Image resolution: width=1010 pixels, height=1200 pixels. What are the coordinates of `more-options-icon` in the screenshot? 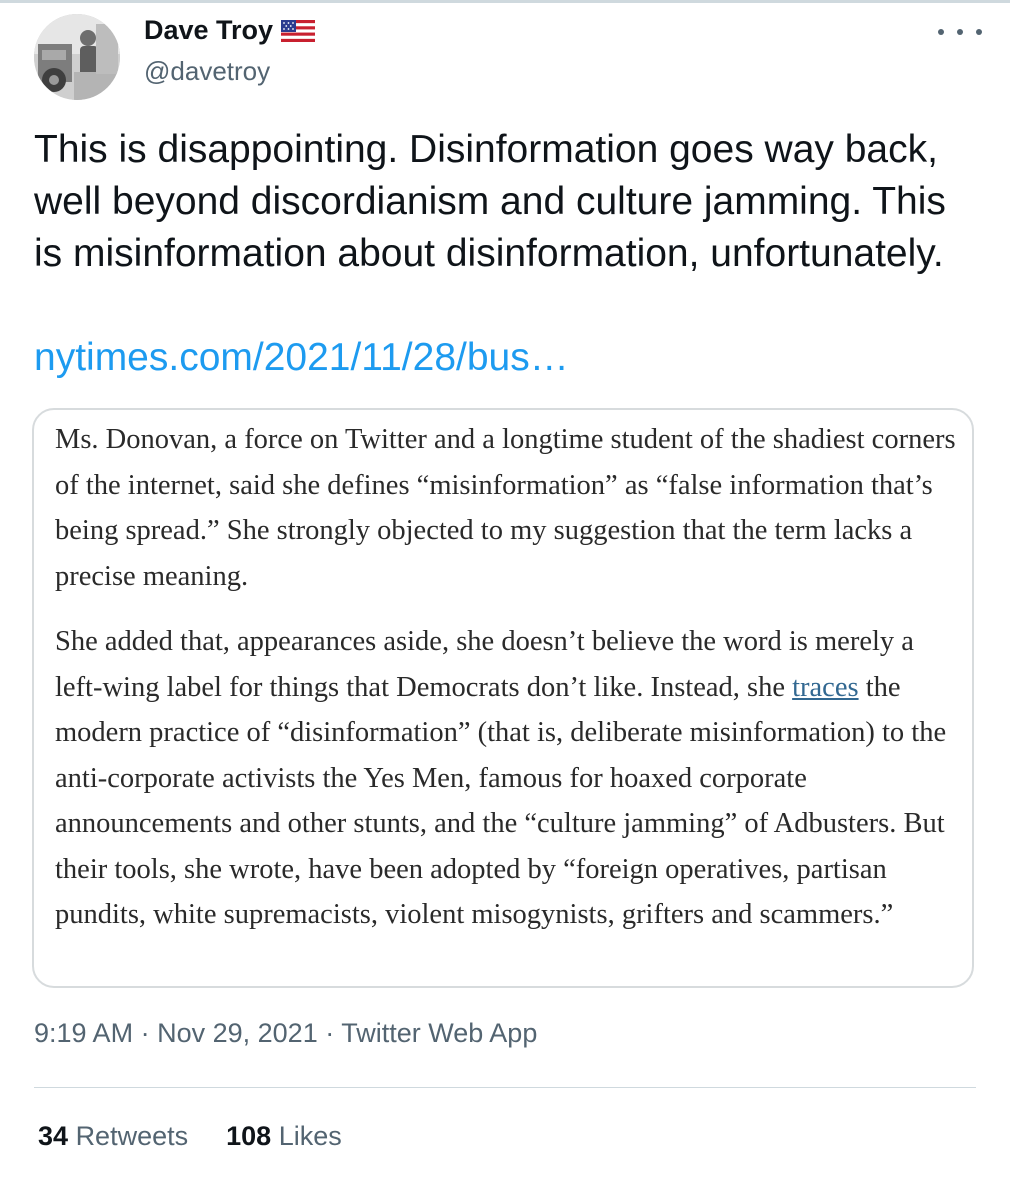 It's located at (960, 32).